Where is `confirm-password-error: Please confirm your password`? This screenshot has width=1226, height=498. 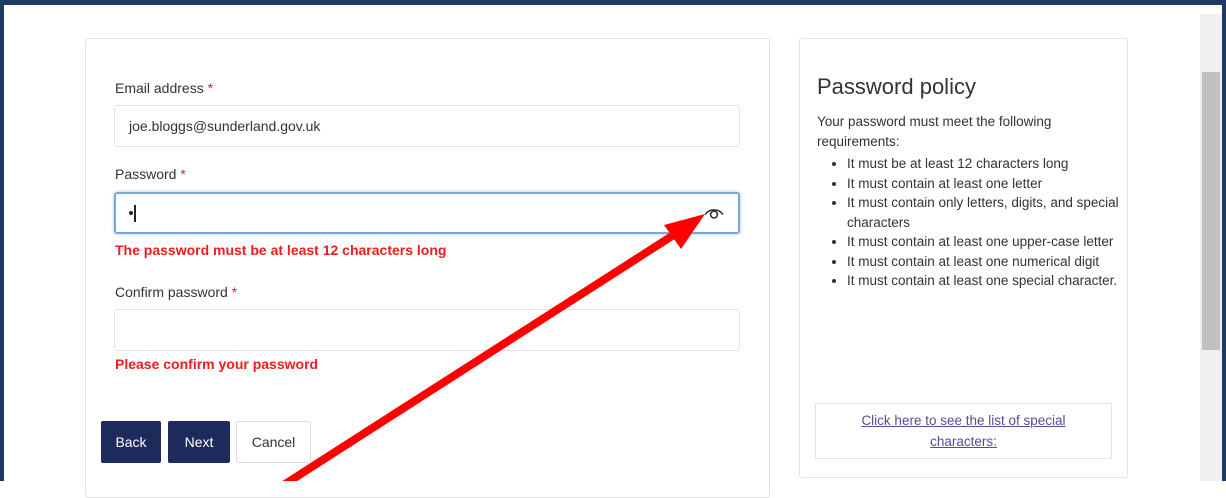
confirm-password-error: Please confirm your password is located at coordinates (217, 364).